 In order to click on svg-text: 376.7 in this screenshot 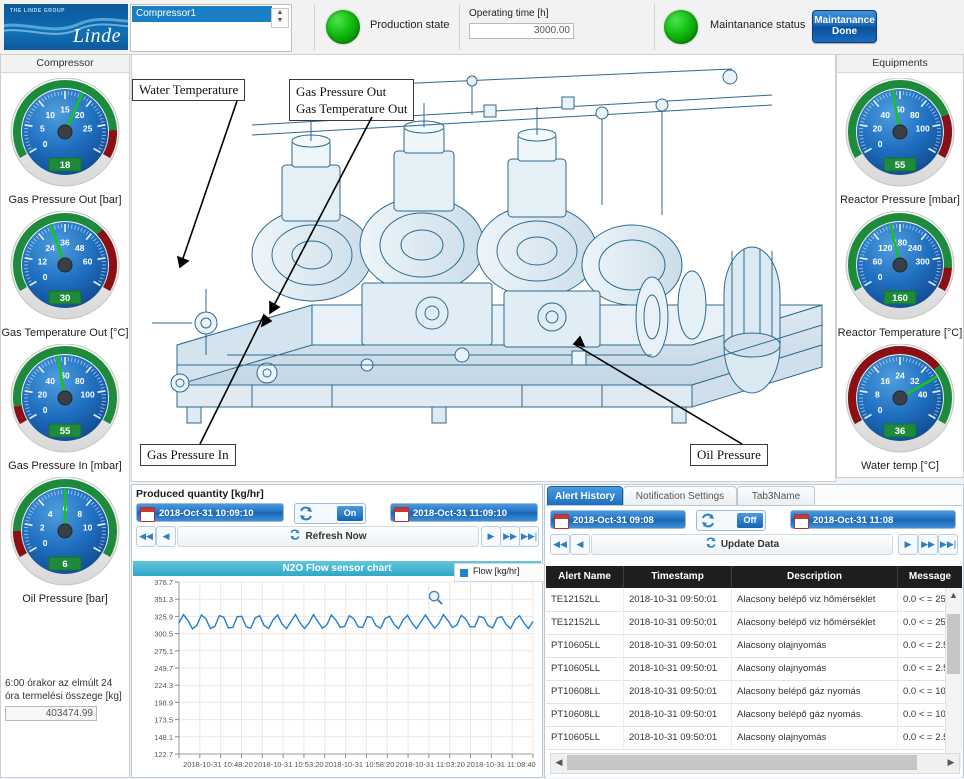, I will do `click(163, 582)`.